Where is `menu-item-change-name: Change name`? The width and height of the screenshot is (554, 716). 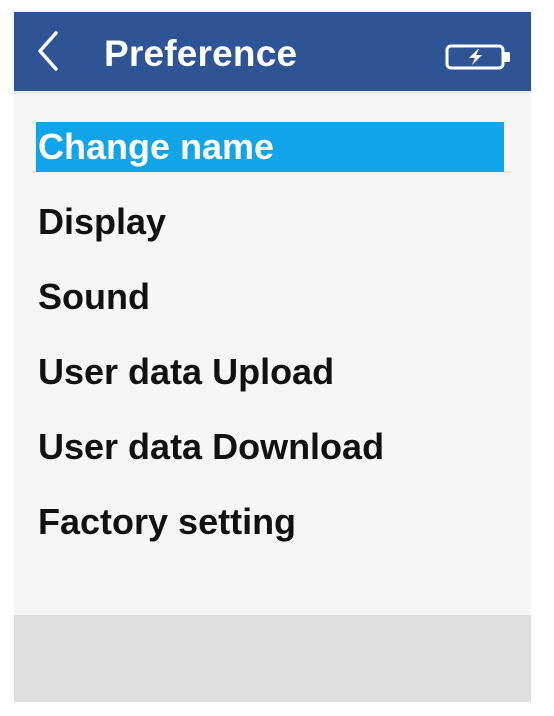
menu-item-change-name: Change name is located at coordinates (272, 153).